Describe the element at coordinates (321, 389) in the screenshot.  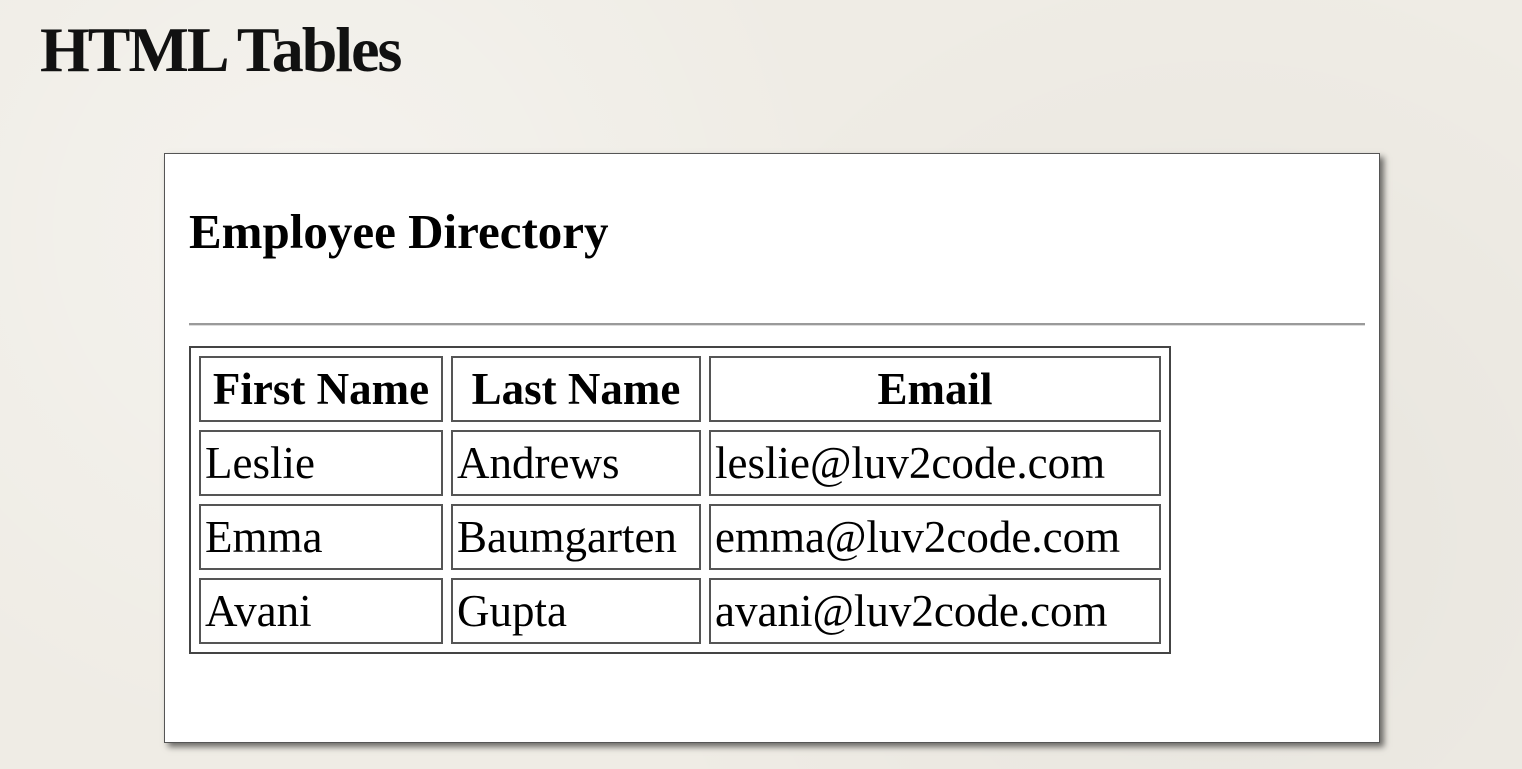
I see `header-first-name: First Name` at that location.